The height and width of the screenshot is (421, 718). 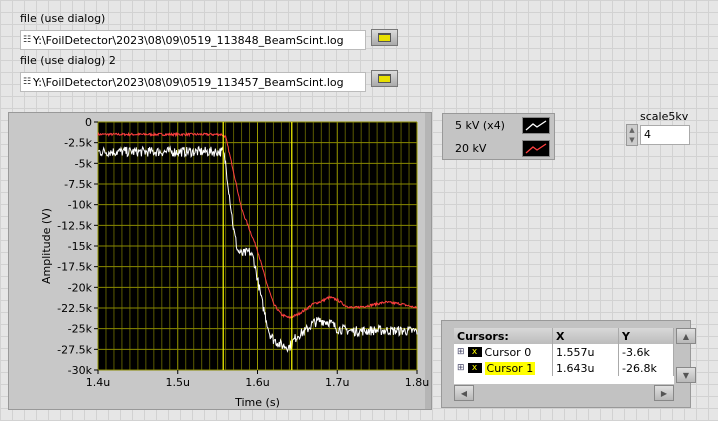 I want to click on cursor-x: 1.557u, so click(x=586, y=352).